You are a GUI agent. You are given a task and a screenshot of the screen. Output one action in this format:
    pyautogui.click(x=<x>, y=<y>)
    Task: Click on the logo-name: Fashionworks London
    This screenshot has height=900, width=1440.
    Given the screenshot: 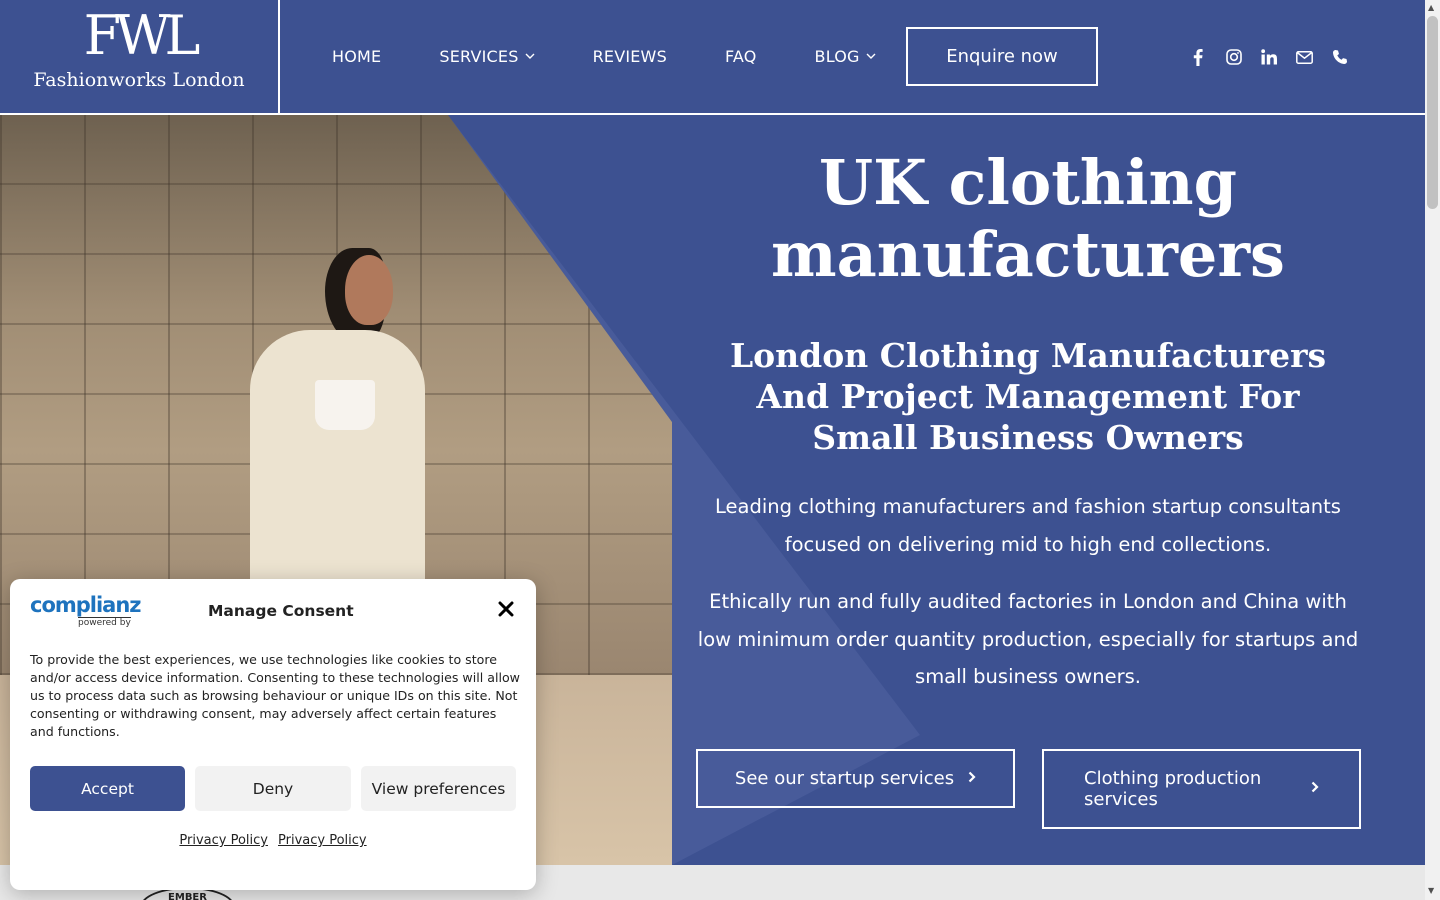 What is the action you would take?
    pyautogui.click(x=139, y=80)
    